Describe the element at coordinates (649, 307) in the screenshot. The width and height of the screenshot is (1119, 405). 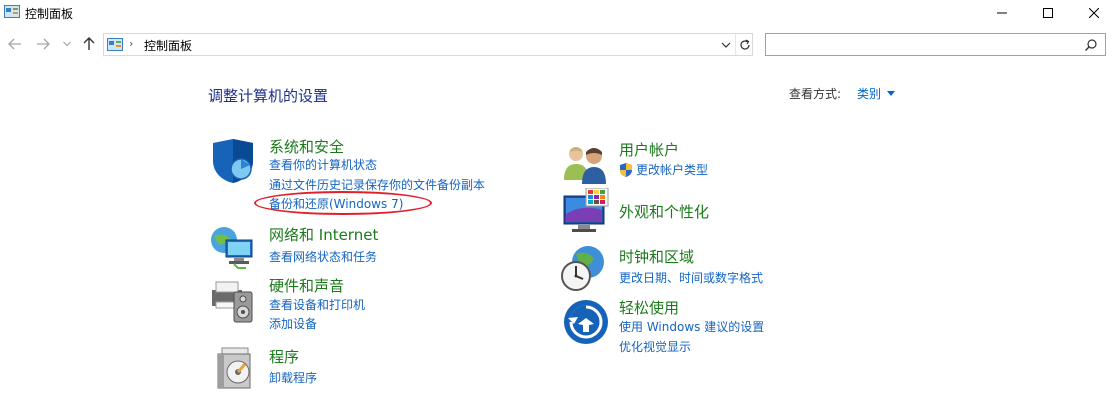
I see `category-title-ease-of-access: 轻松使用` at that location.